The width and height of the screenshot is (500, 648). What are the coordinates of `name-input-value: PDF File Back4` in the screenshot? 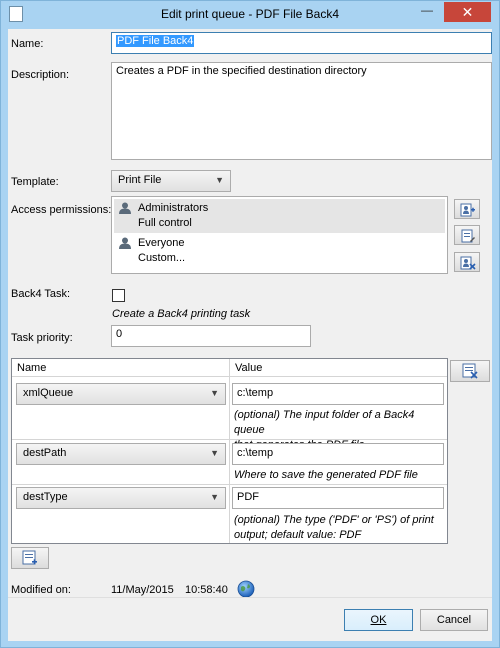 It's located at (155, 41).